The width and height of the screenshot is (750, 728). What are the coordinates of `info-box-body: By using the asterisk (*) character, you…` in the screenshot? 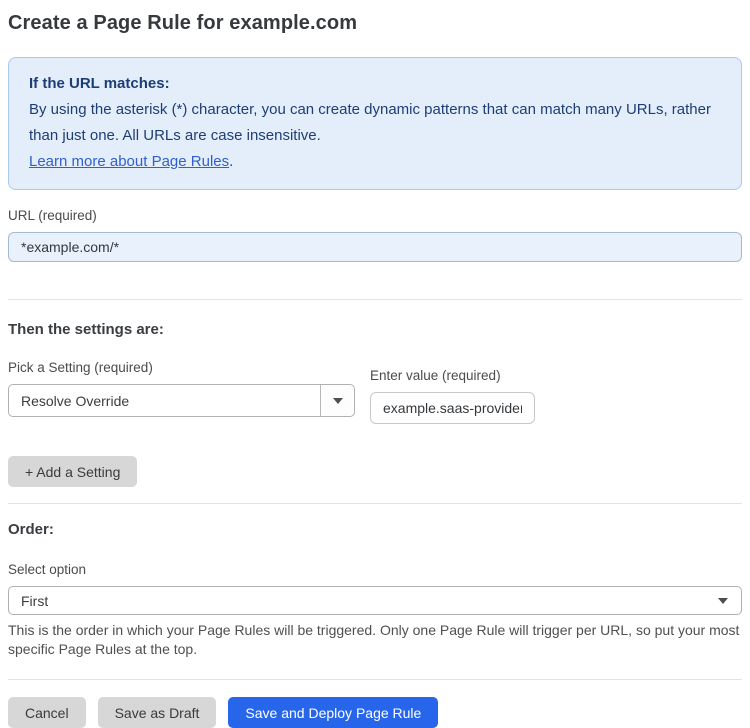 It's located at (370, 122).